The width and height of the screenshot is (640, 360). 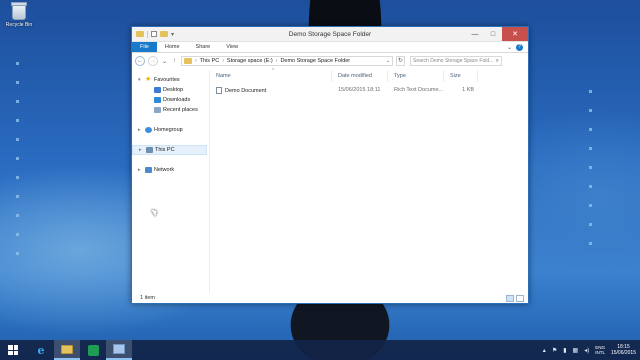 What do you see at coordinates (232, 47) in the screenshot?
I see `tab-view: View` at bounding box center [232, 47].